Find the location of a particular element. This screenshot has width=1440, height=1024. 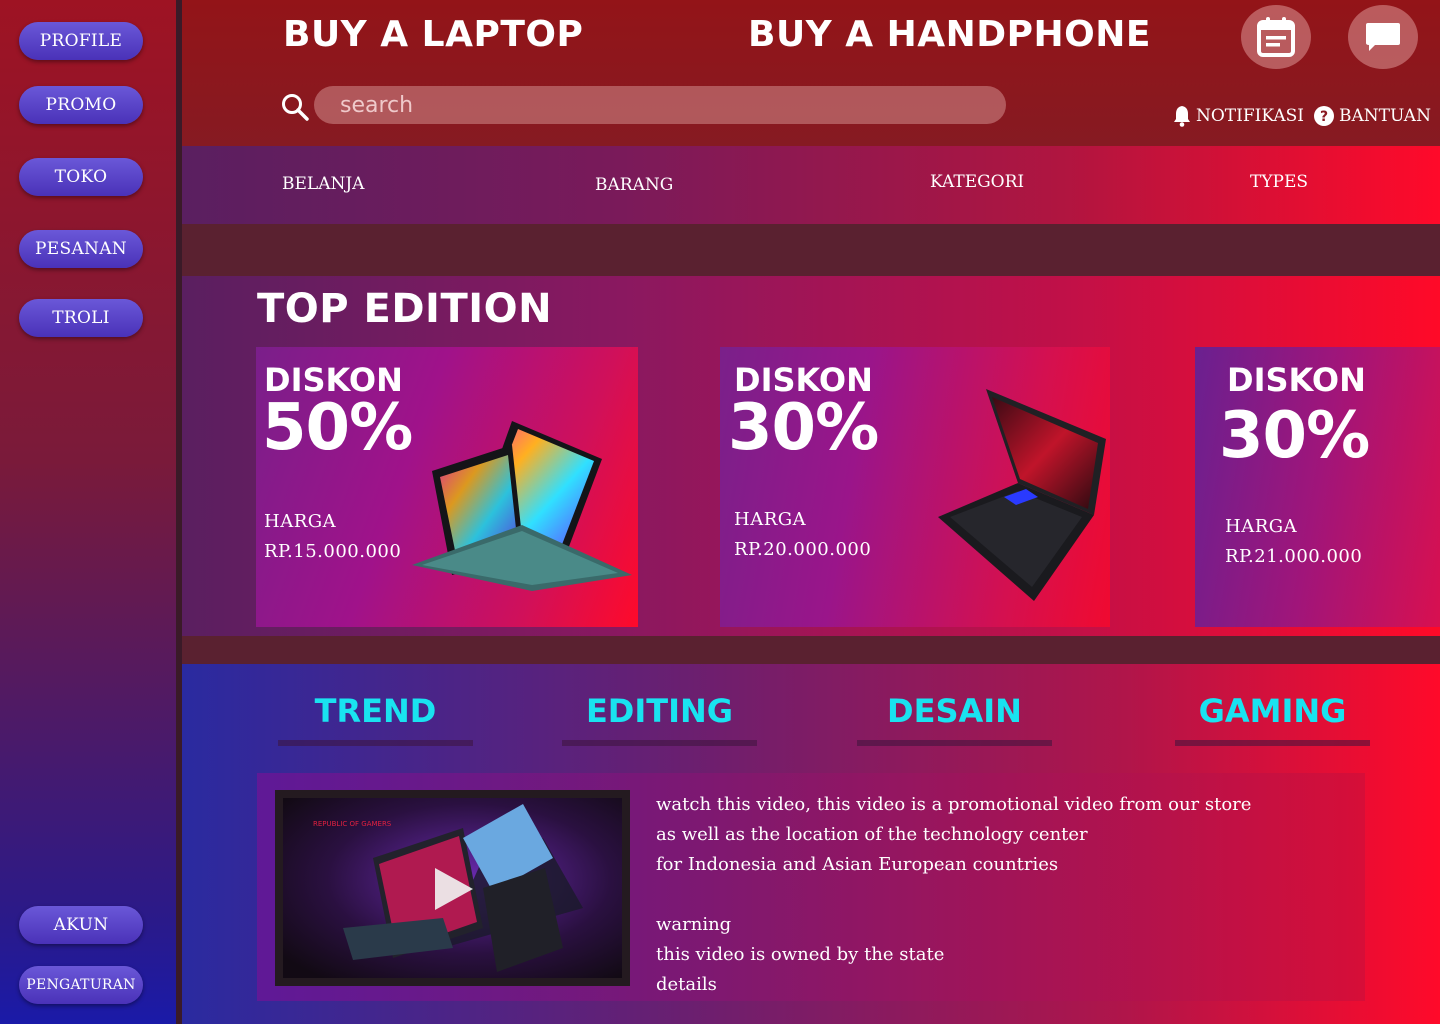

bell-icon is located at coordinates (1182, 116).